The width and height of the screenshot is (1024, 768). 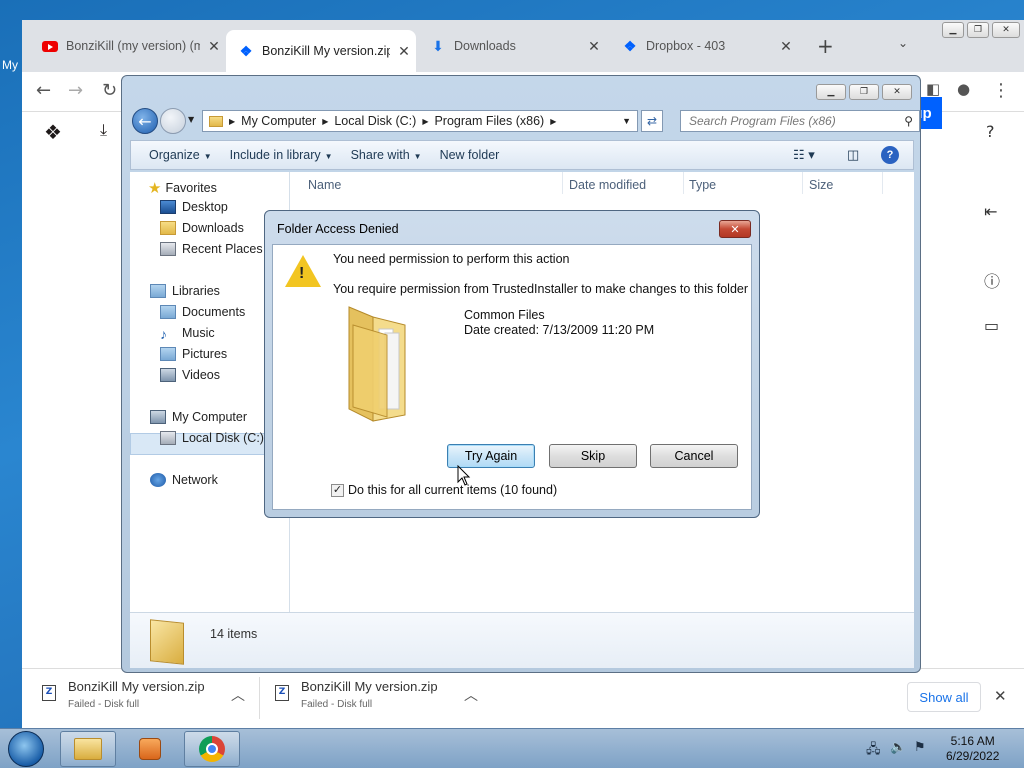 I want to click on chevron-down-icon: ▼, so click(x=626, y=121).